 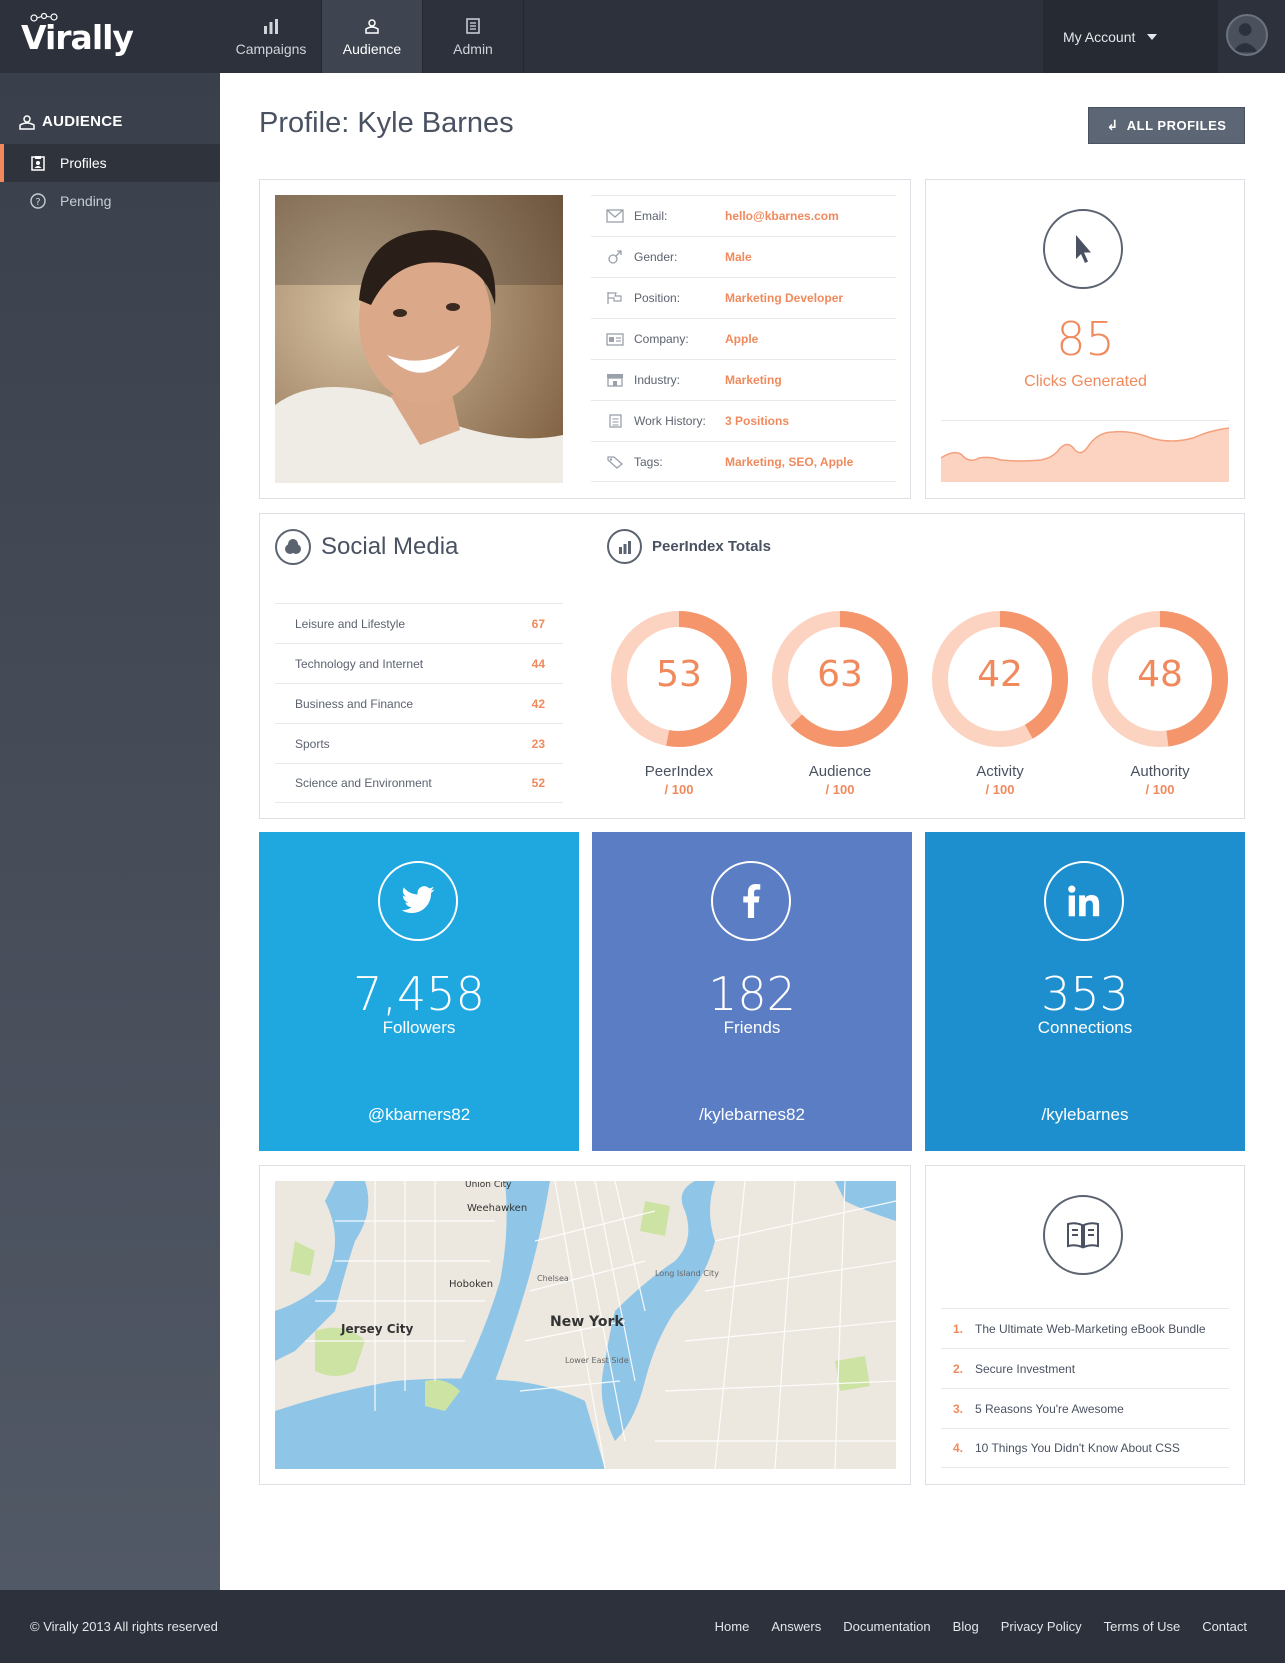 I want to click on list-number: 4., so click(x=958, y=1448).